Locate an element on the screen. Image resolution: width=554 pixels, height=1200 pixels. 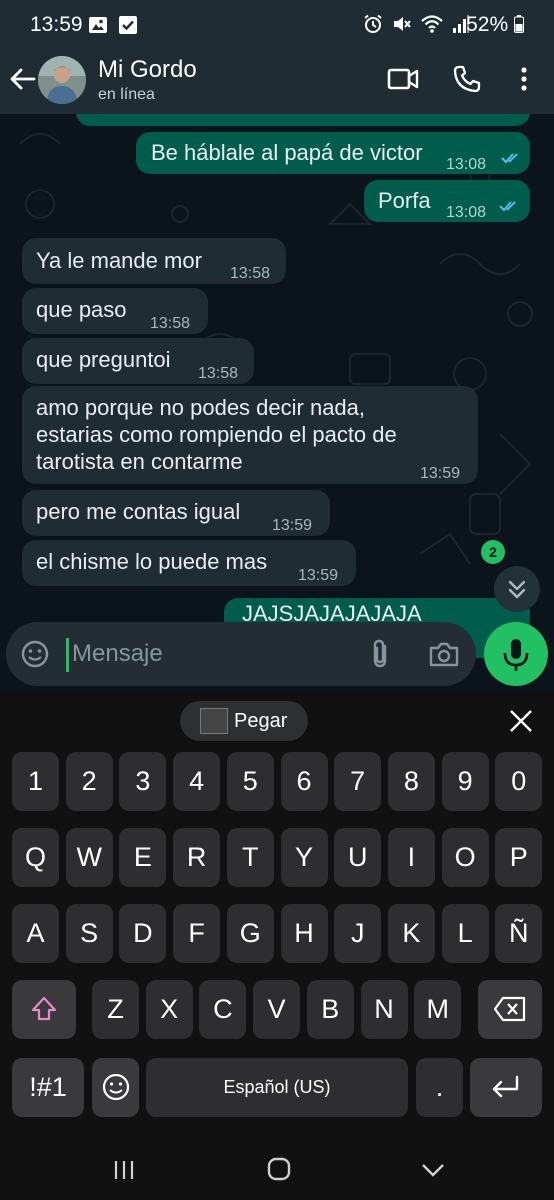
key-q: Q is located at coordinates (35, 857).